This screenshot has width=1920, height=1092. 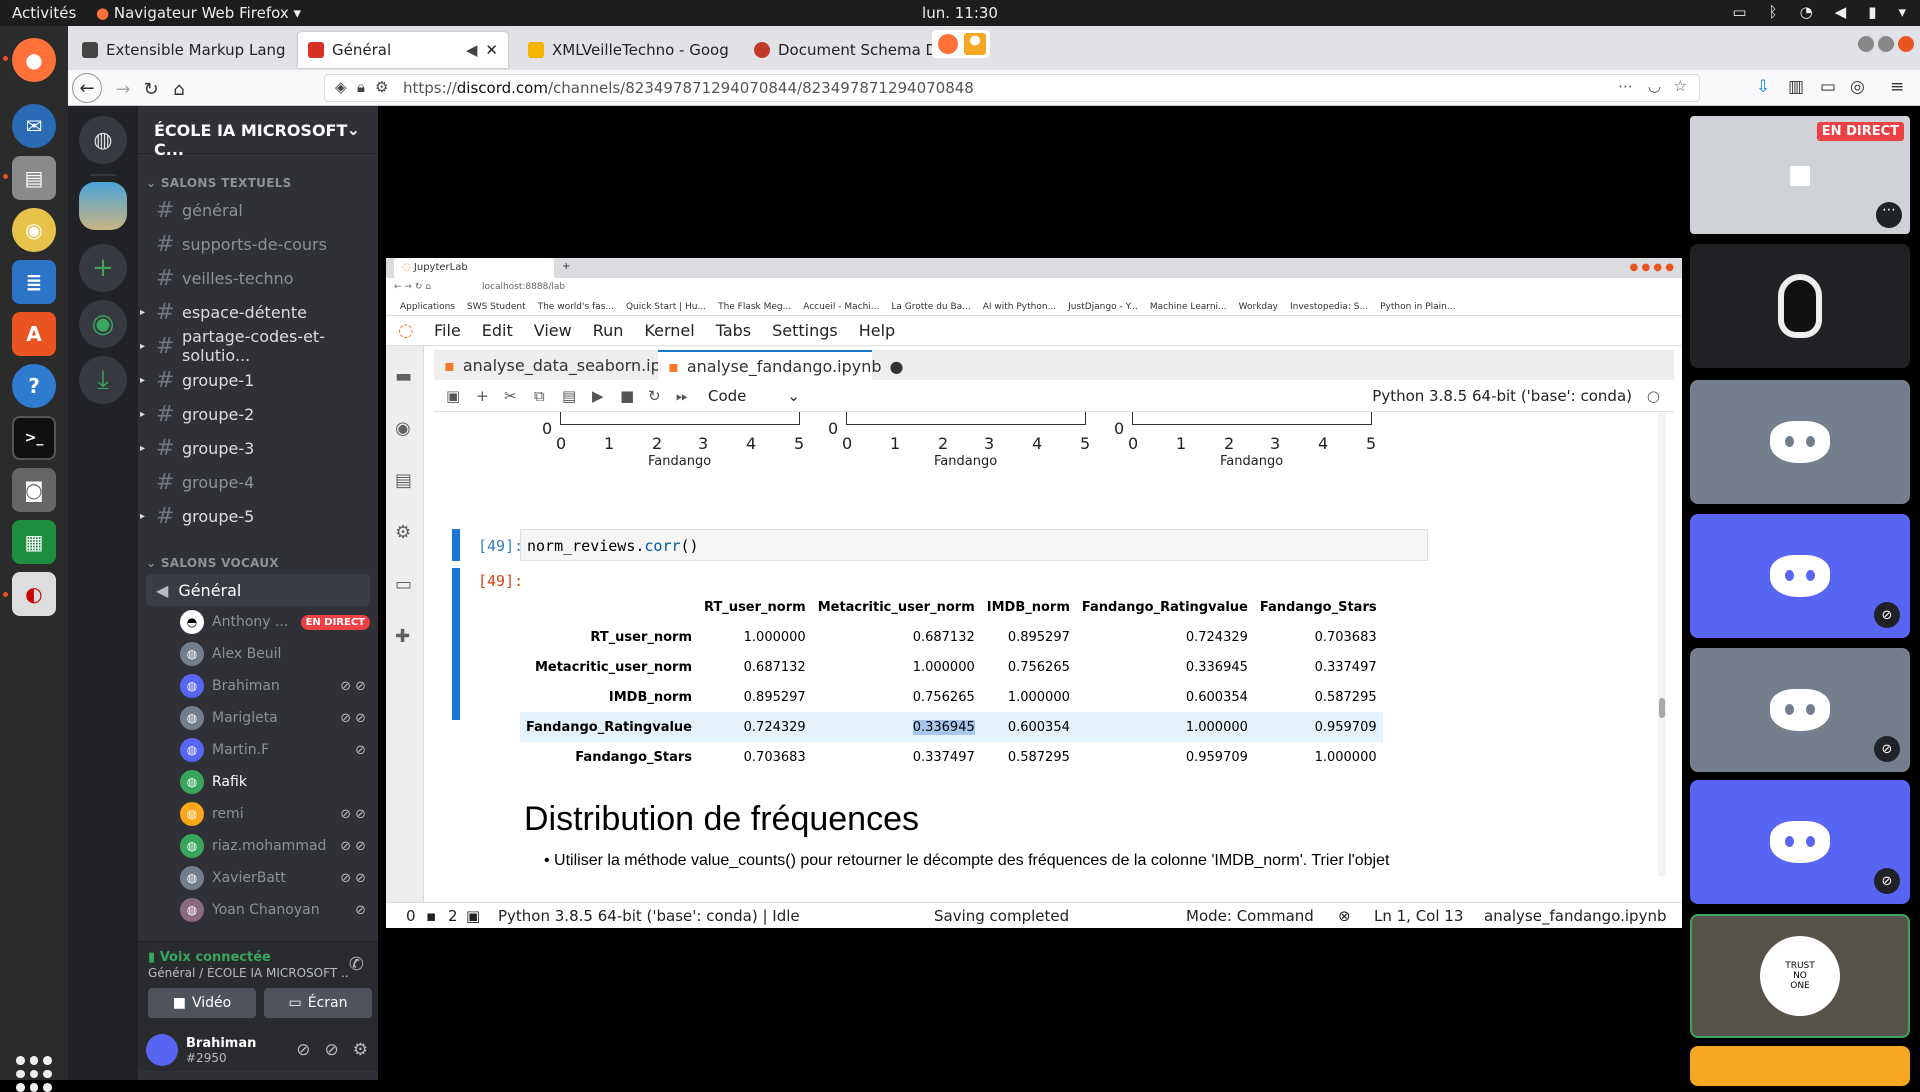 I want to click on run-icon: ▶, so click(x=598, y=396).